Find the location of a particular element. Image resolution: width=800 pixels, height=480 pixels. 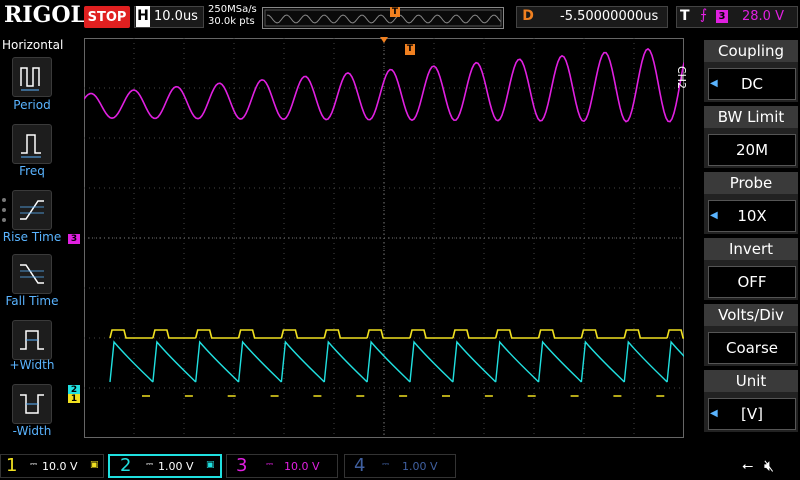

period-icon is located at coordinates (30, 79).